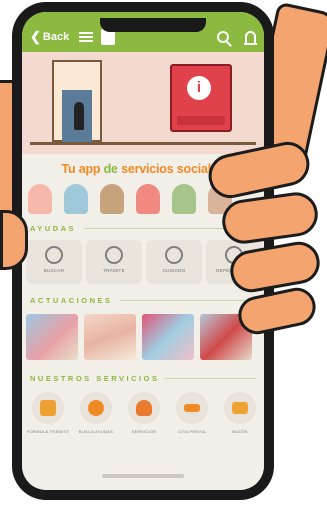  What do you see at coordinates (35, 36) in the screenshot?
I see `chevron-left-icon: ❮` at bounding box center [35, 36].